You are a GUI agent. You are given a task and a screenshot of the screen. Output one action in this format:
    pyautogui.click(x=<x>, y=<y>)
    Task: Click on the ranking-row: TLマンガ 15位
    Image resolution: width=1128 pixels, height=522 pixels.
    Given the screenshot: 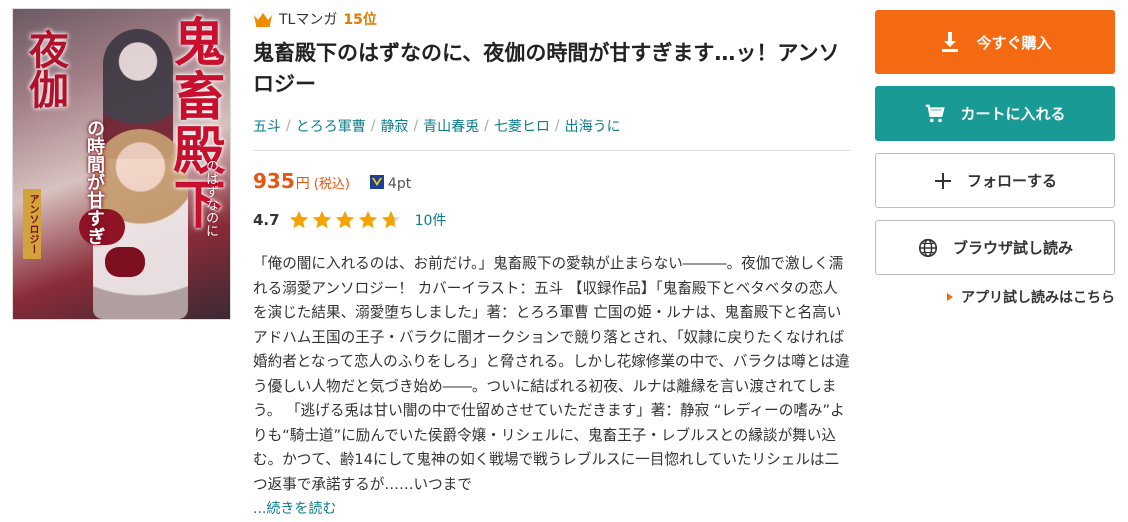 What is the action you would take?
    pyautogui.click(x=552, y=19)
    